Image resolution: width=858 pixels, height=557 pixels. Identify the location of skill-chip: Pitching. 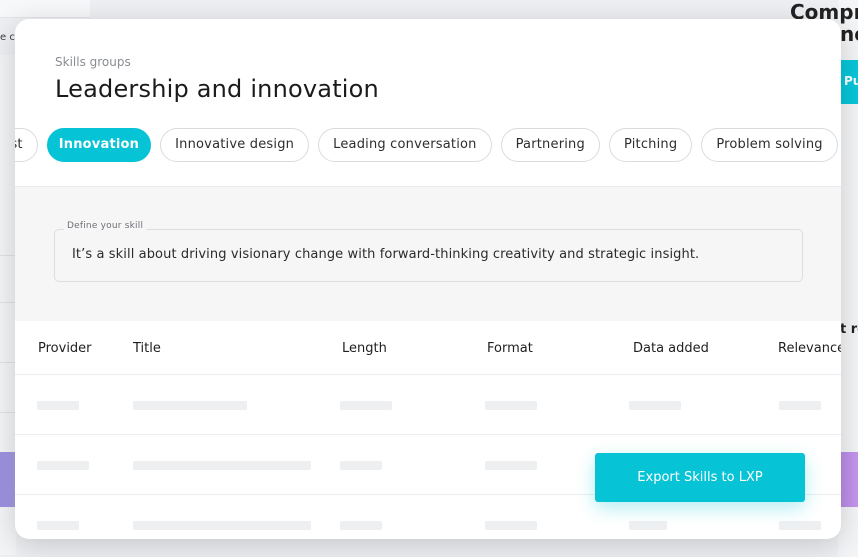
(650, 145).